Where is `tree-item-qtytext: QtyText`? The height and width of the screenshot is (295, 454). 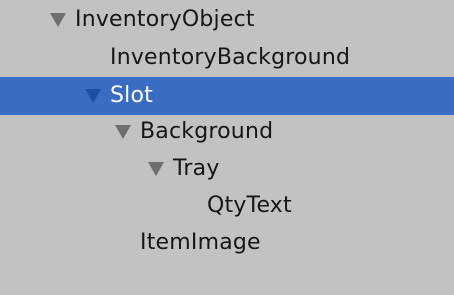 tree-item-qtytext: QtyText is located at coordinates (227, 206).